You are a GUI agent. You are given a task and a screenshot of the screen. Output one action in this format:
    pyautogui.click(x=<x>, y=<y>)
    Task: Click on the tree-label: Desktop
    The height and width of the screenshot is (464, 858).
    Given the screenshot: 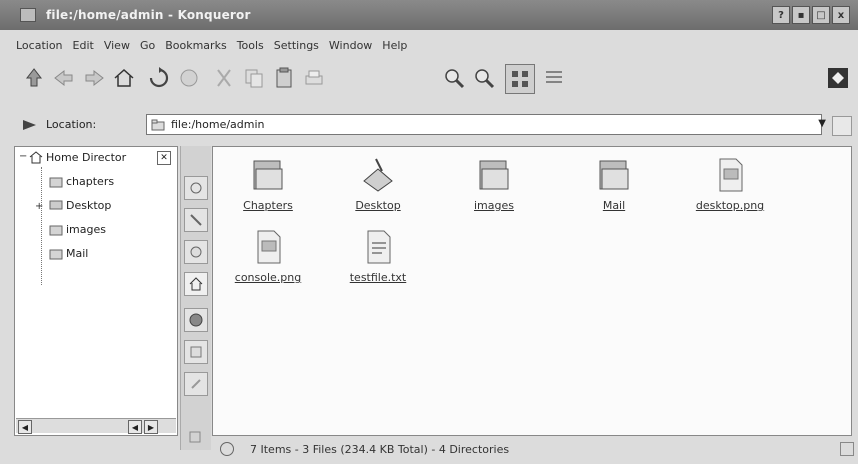 What is the action you would take?
    pyautogui.click(x=89, y=205)
    